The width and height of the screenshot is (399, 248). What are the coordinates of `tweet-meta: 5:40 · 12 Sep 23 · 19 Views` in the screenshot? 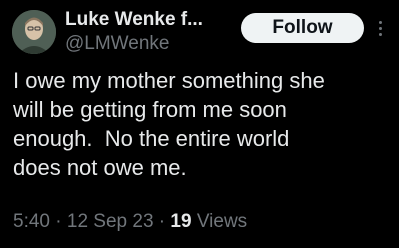 It's located at (130, 222).